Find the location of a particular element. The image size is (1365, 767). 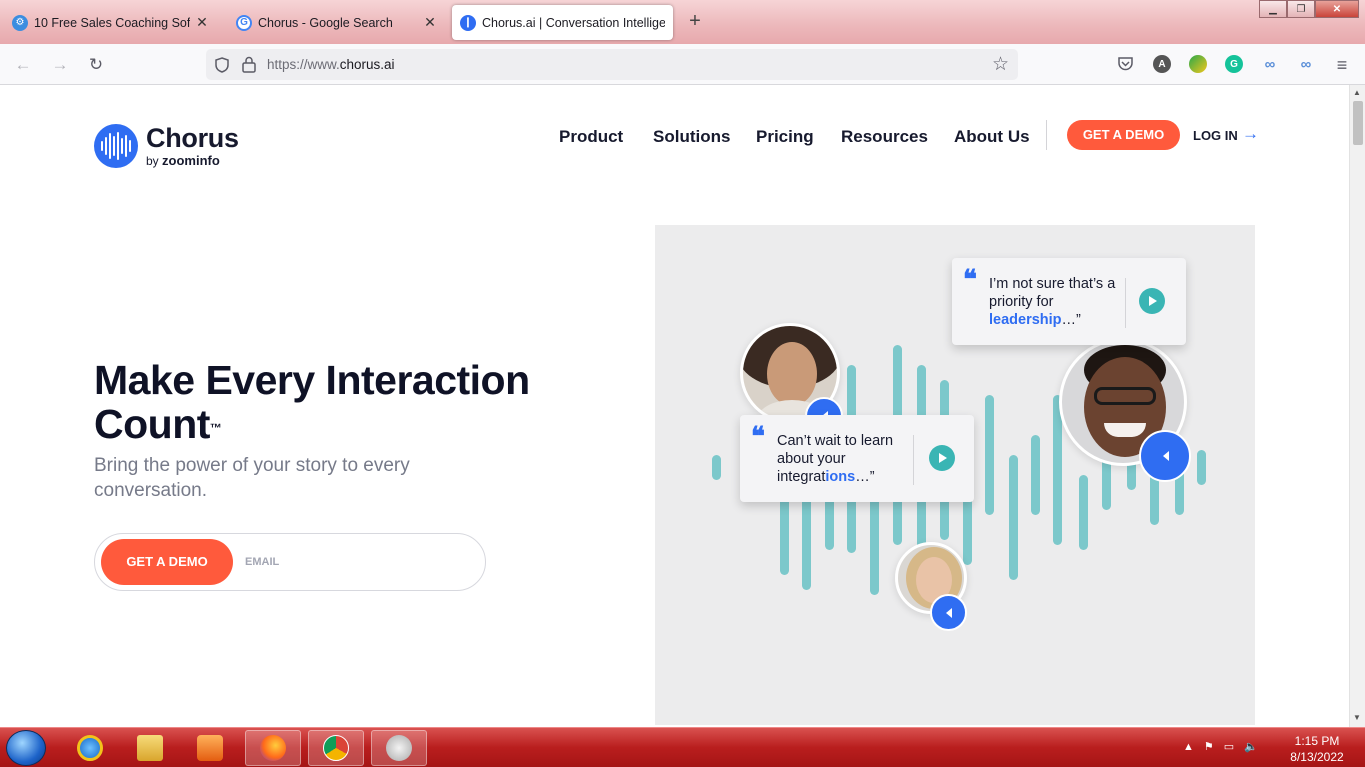

snipping-tool-icon is located at coordinates (399, 748).